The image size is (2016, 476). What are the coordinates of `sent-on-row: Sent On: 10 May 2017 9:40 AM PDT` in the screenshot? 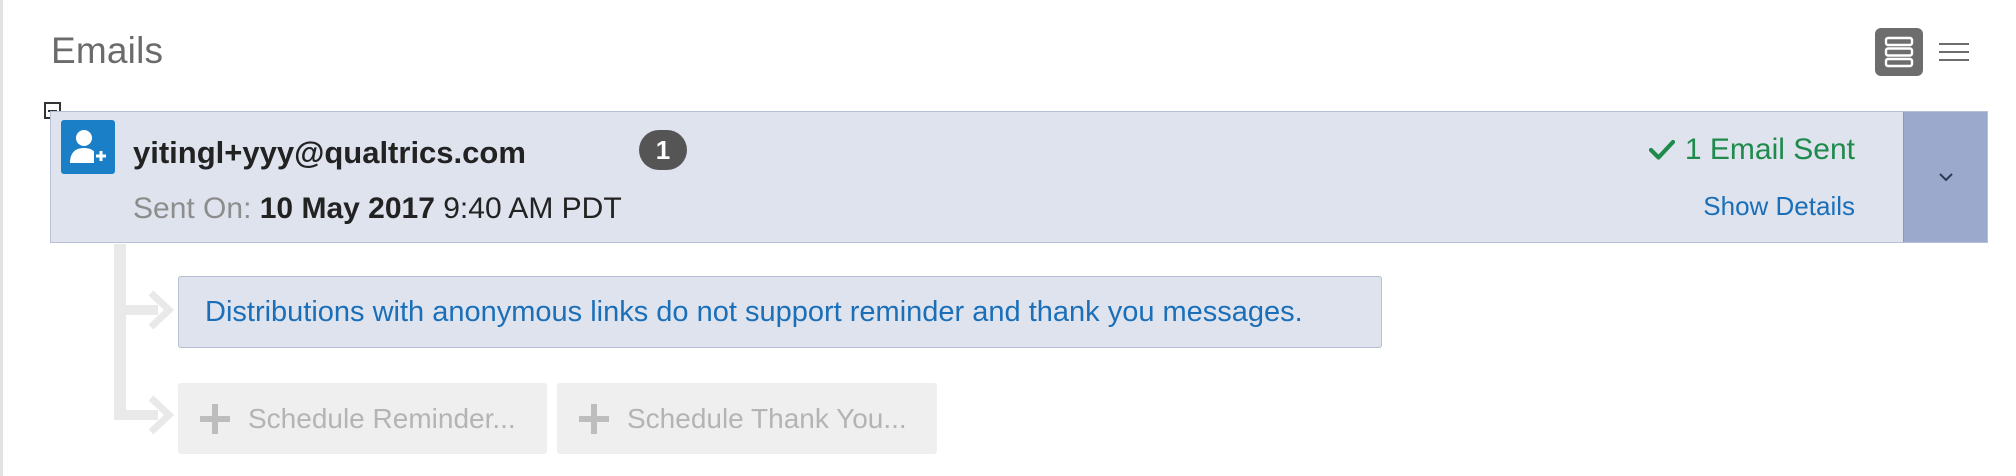 It's located at (377, 209).